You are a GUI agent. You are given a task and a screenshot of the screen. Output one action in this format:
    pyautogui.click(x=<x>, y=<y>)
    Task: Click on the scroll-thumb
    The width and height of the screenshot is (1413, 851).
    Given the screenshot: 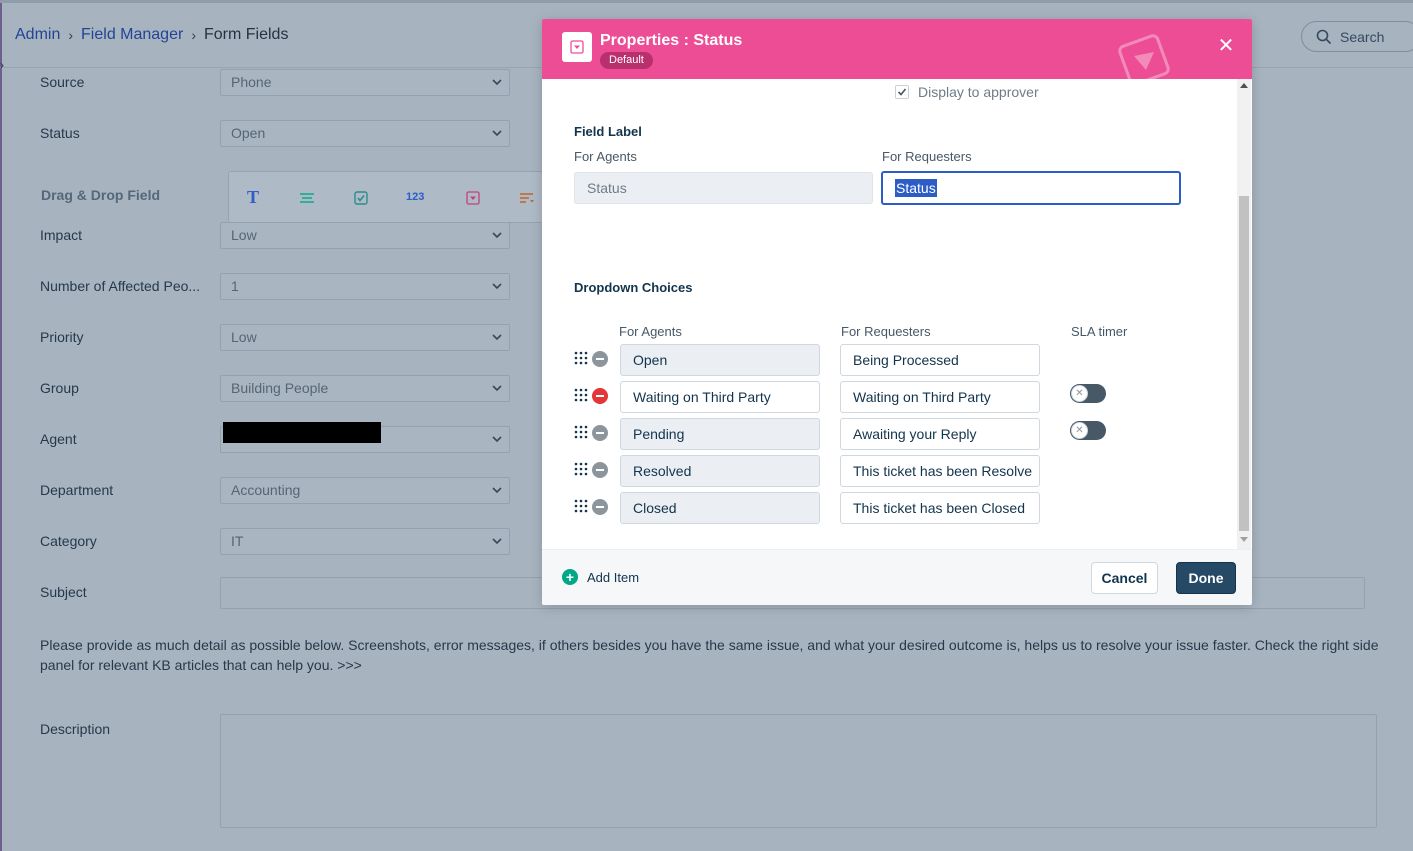 What is the action you would take?
    pyautogui.click(x=1244, y=363)
    